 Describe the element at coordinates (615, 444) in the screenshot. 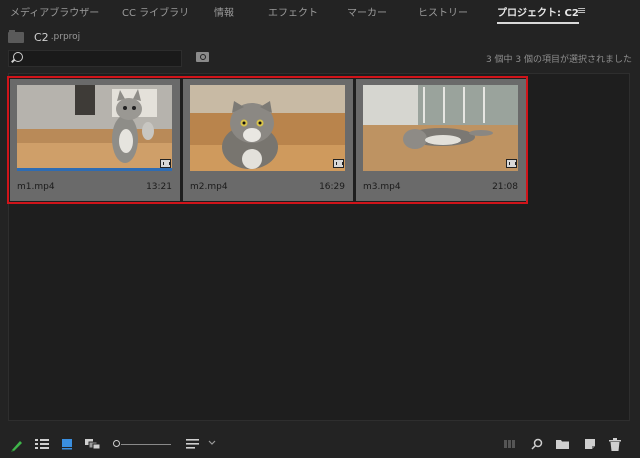

I see `trash-icon` at that location.